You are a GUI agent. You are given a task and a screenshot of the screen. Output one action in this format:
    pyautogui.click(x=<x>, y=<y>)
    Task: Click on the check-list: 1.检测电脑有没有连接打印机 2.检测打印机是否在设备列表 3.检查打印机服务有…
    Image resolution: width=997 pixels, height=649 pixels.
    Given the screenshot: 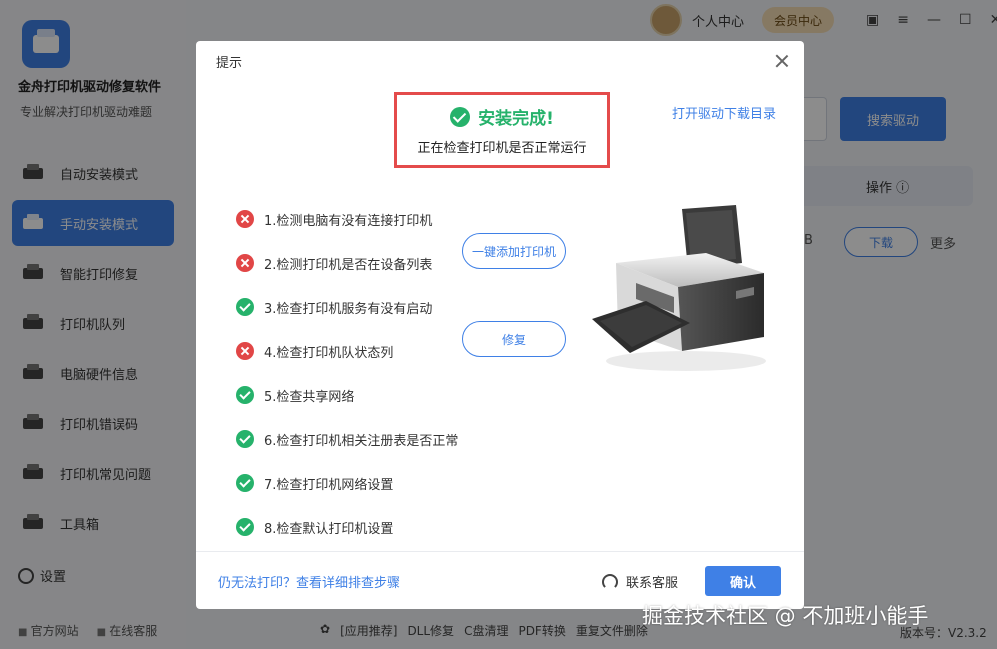 What is the action you would take?
    pyautogui.click(x=347, y=373)
    